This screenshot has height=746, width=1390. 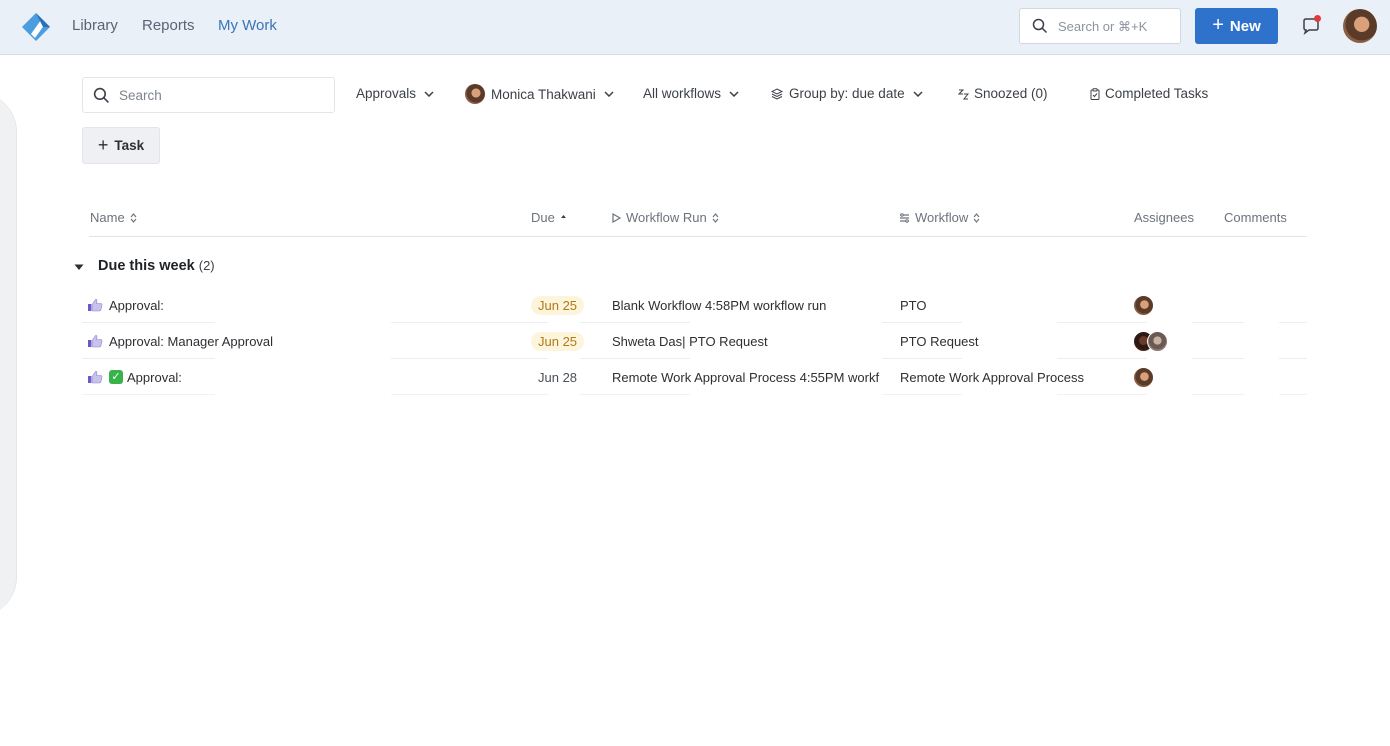 I want to click on column-header-workflow: Workflow, so click(x=939, y=217).